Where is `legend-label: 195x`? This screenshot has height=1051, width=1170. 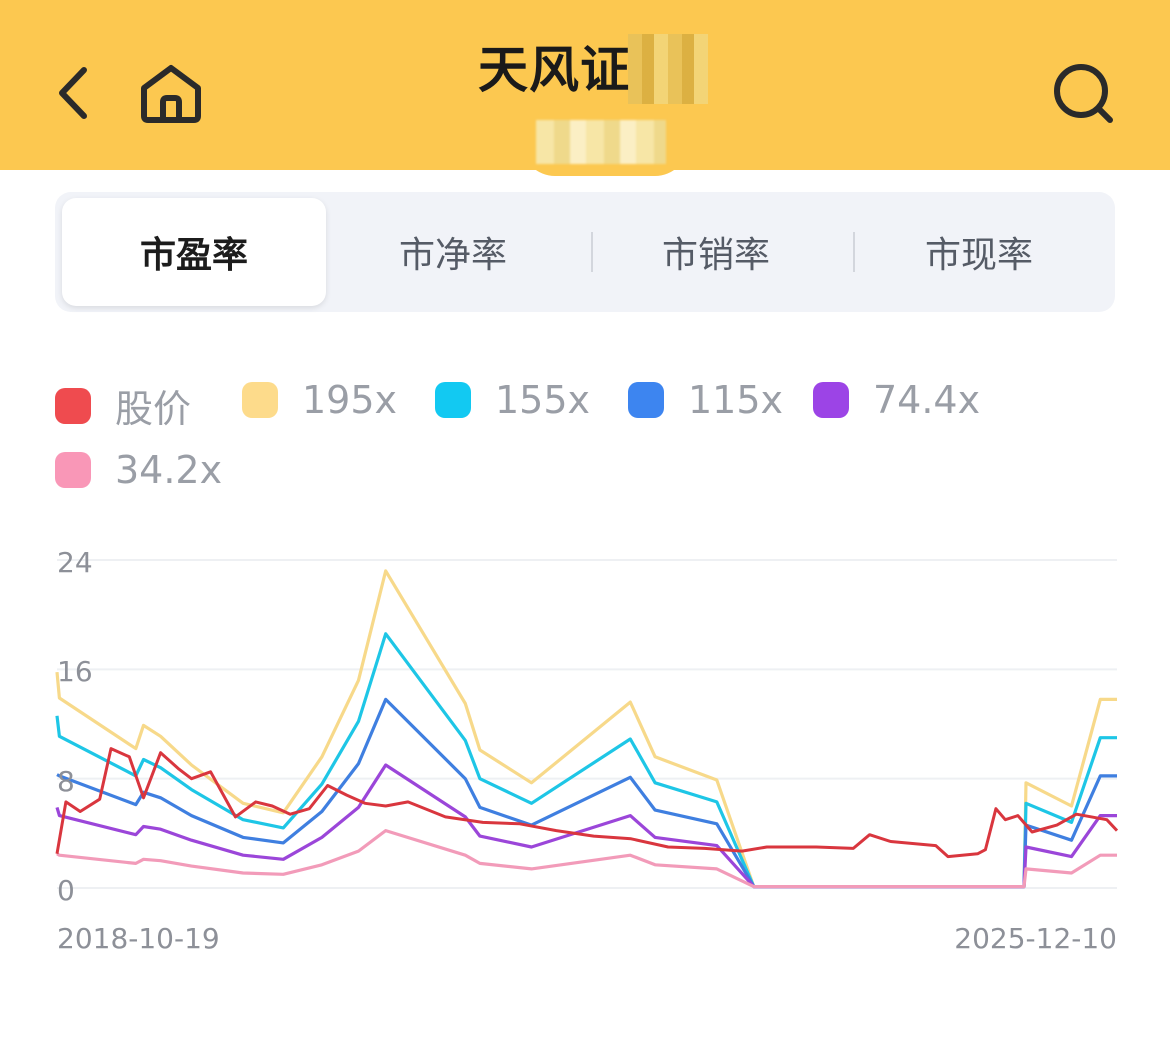 legend-label: 195x is located at coordinates (350, 400).